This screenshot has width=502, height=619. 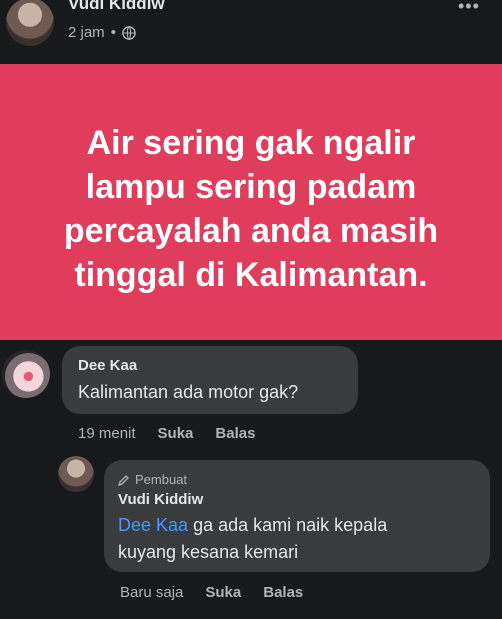 What do you see at coordinates (210, 380) in the screenshot?
I see `comment-bubble: Dee Kaa Kalimantan ada motor gak?` at bounding box center [210, 380].